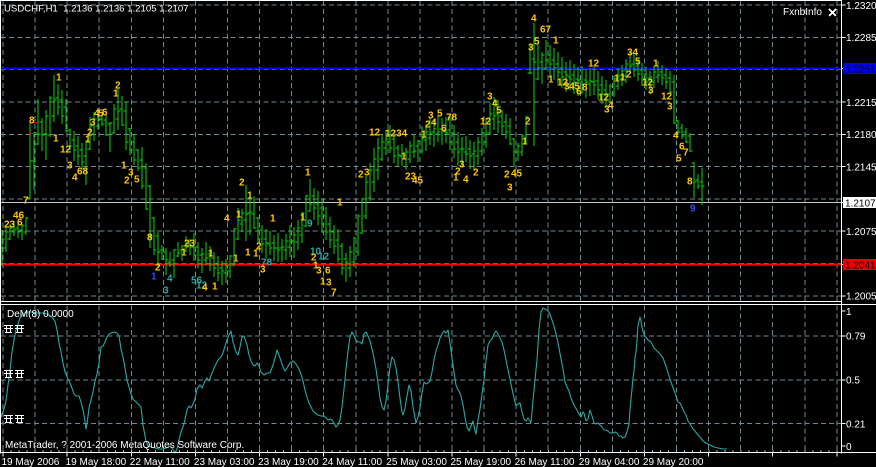 The width and height of the screenshot is (876, 467). What do you see at coordinates (40, 314) in the screenshot?
I see `svg-text: DeM(8) 0.0000` at bounding box center [40, 314].